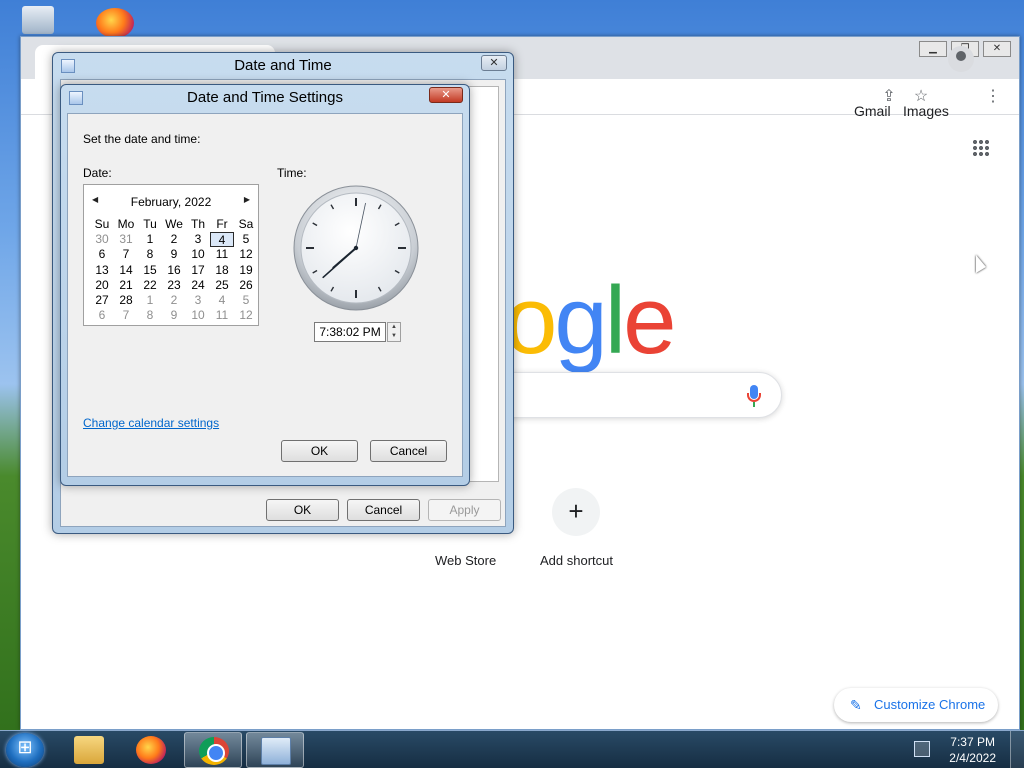  I want to click on system-clock: 7:37 PM 2/4/2022, so click(972, 750).